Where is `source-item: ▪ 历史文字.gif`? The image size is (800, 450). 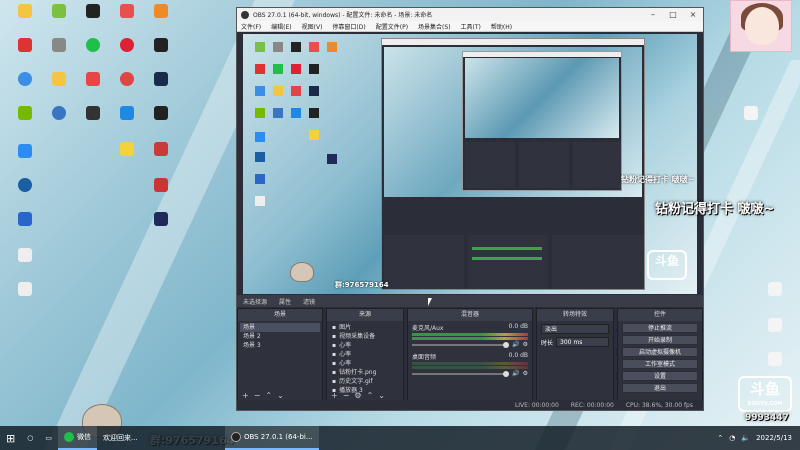
source-item: ▪ 历史文字.gif is located at coordinates (365, 381).